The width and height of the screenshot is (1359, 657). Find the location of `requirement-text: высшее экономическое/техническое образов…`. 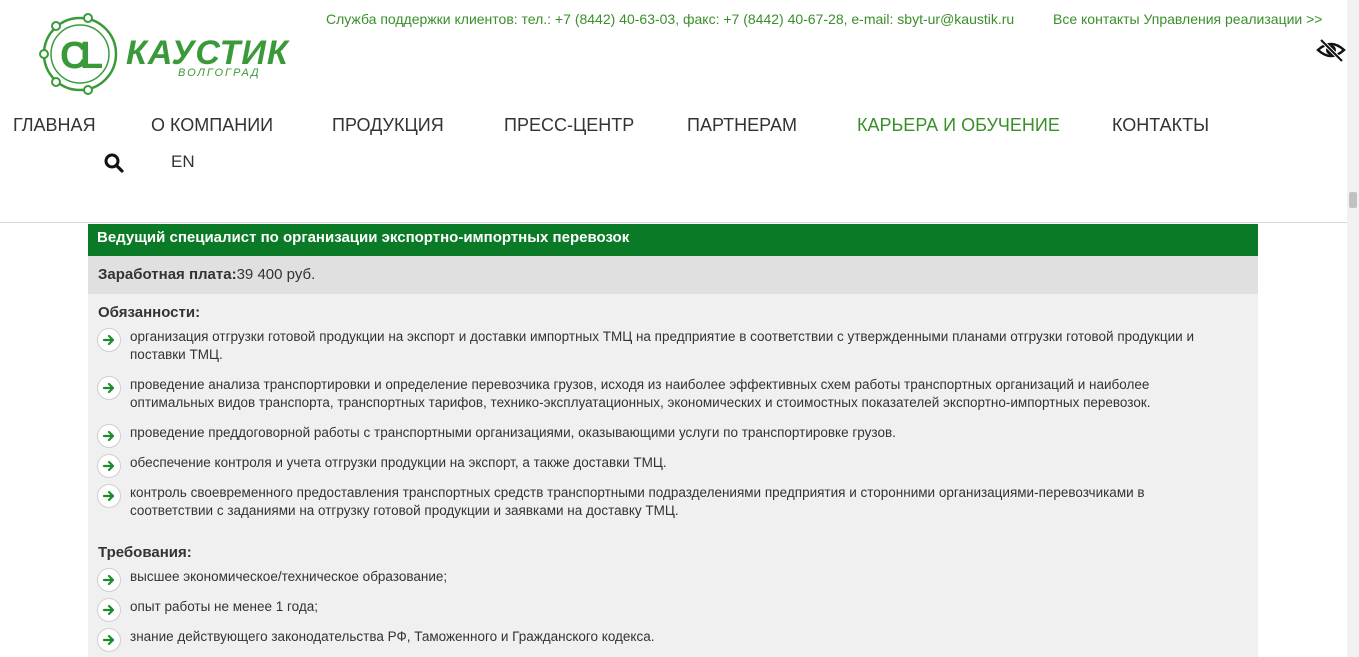

requirement-text: высшее экономическое/техническое образов… is located at coordinates (289, 576).